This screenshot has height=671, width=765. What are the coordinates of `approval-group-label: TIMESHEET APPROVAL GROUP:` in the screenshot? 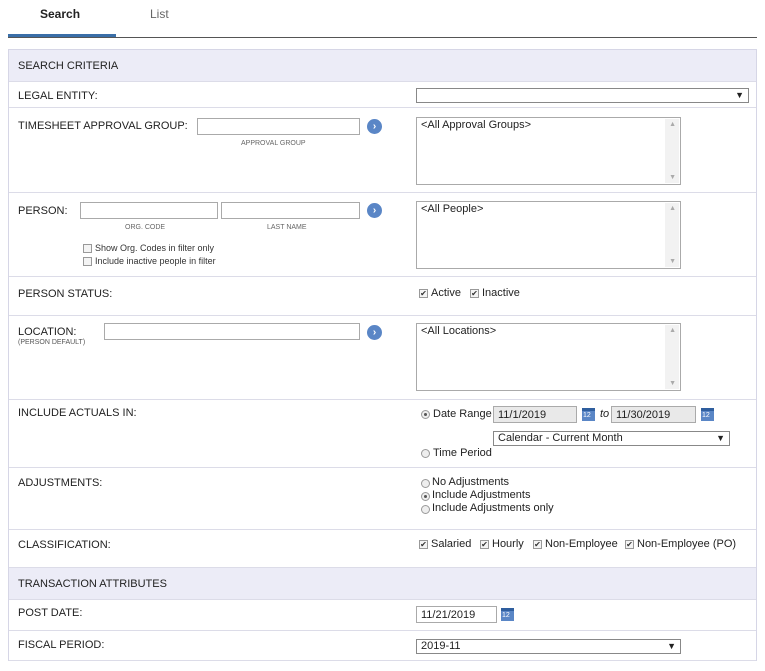 It's located at (103, 126).